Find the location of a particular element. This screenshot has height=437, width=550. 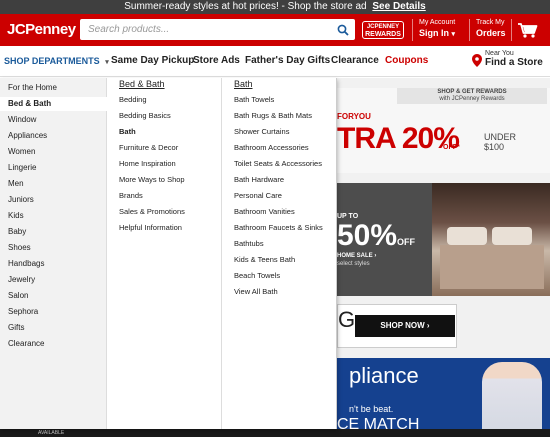

nav-fathers-day-gifts: Father's Day Gifts is located at coordinates (287, 60).